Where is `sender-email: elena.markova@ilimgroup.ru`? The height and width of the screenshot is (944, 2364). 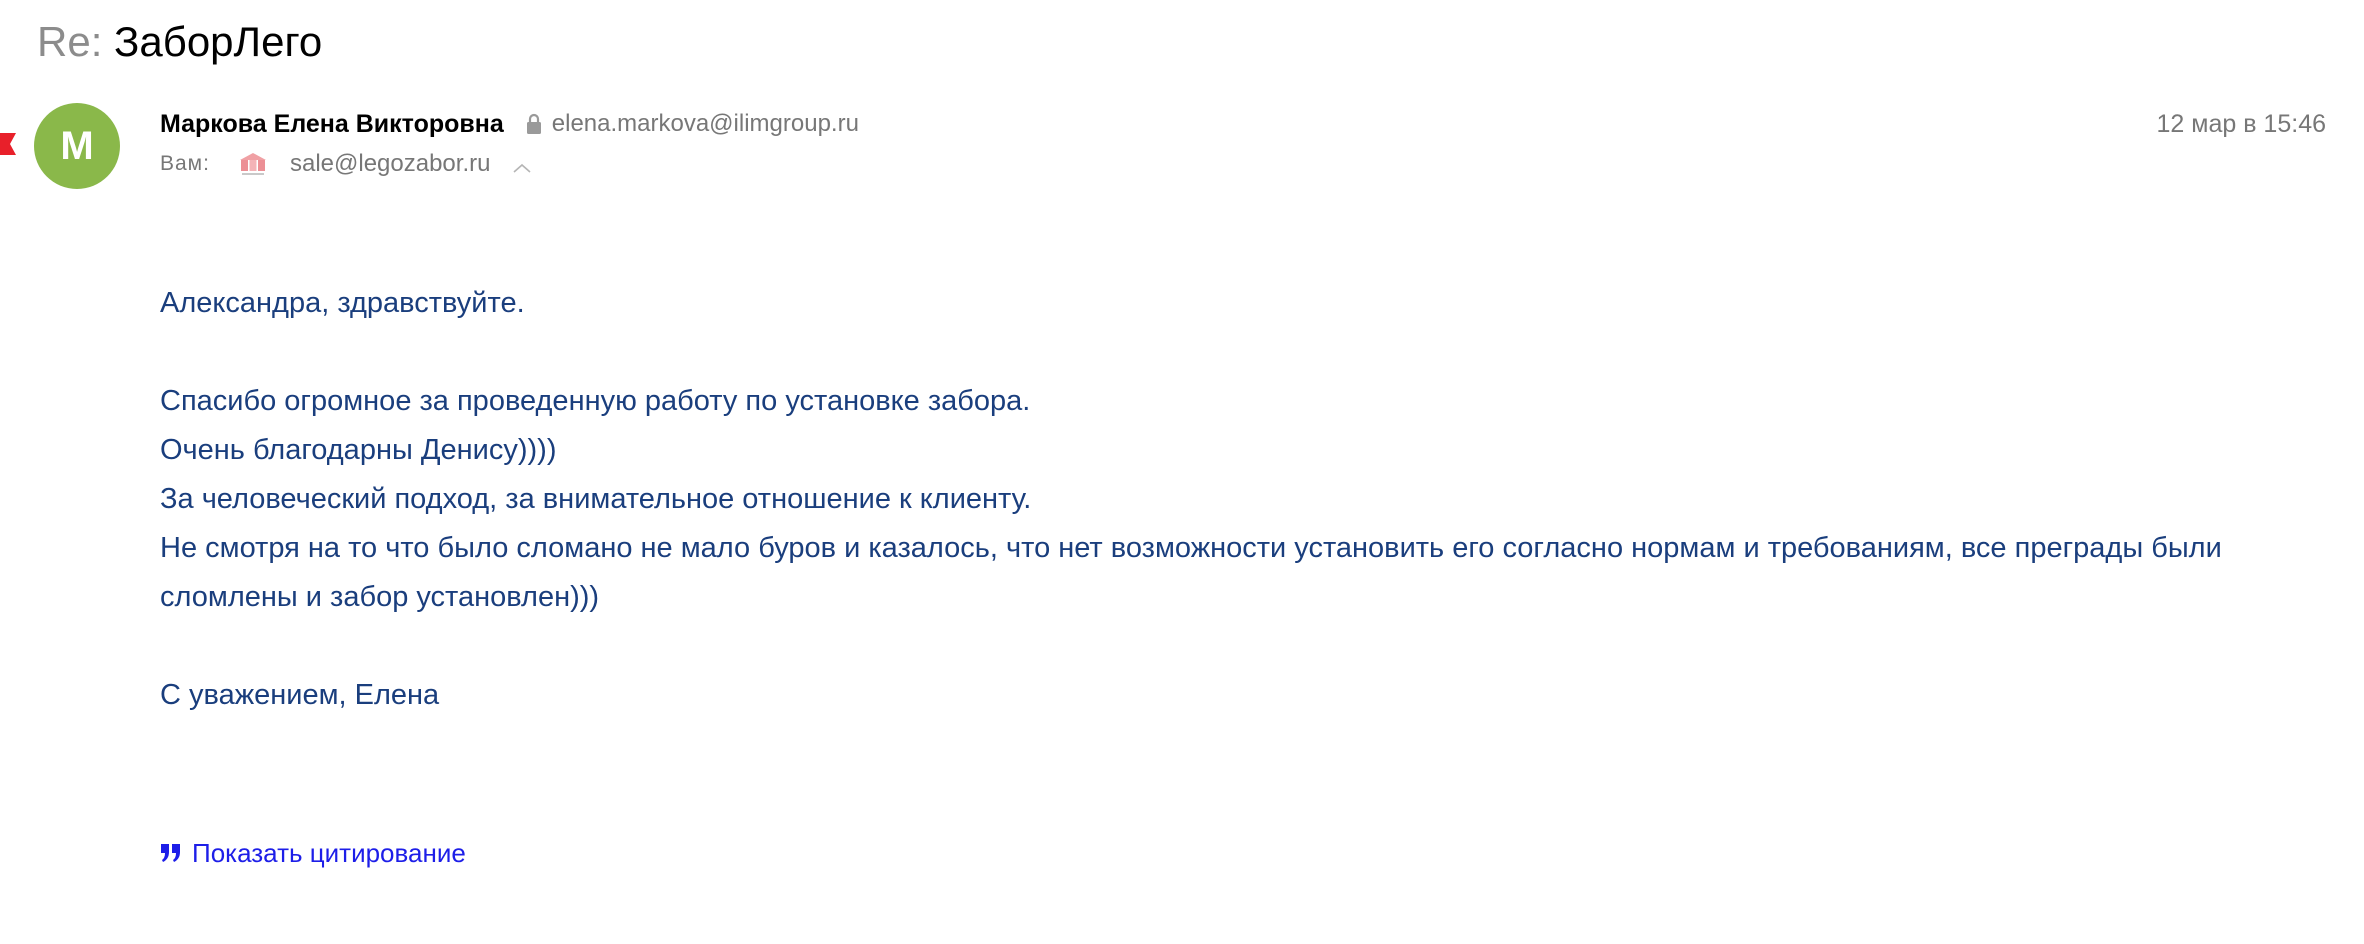
sender-email: elena.markova@ilimgroup.ru is located at coordinates (705, 124).